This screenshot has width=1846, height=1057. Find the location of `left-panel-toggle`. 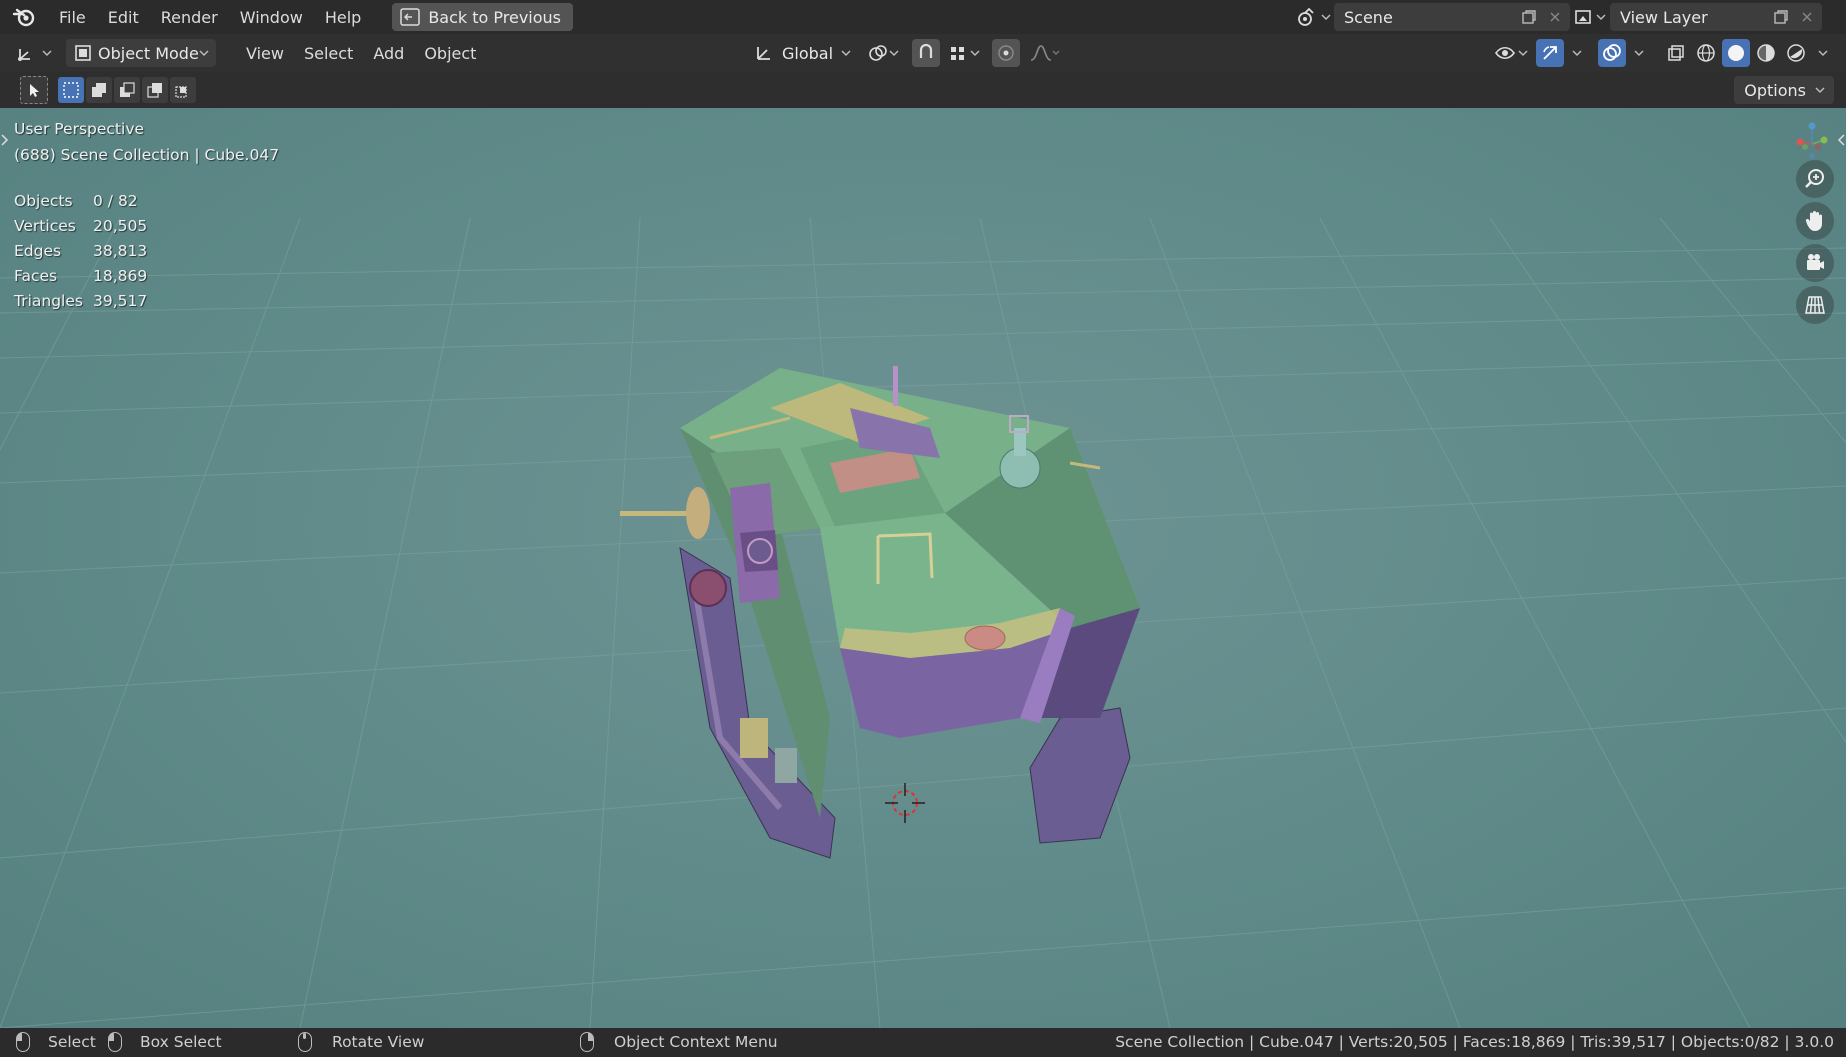

left-panel-toggle is located at coordinates (5, 140).